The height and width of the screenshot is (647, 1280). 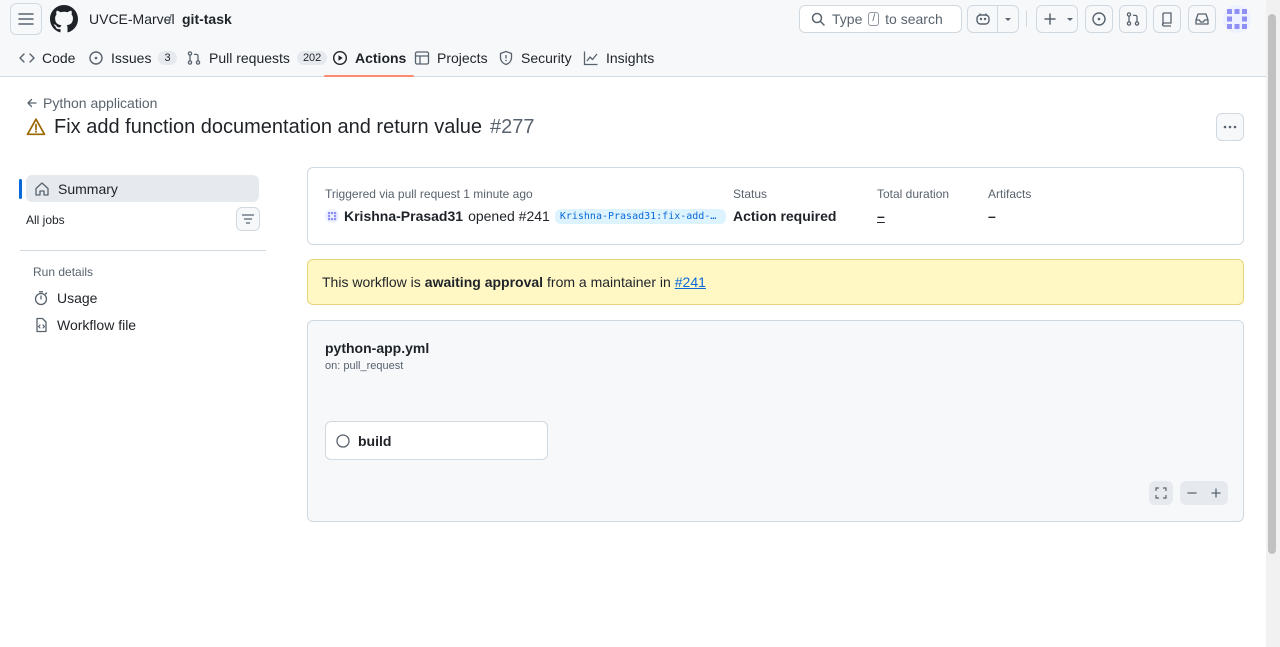 I want to click on sidebar-item-workflow-file: Workflow file, so click(x=84, y=325).